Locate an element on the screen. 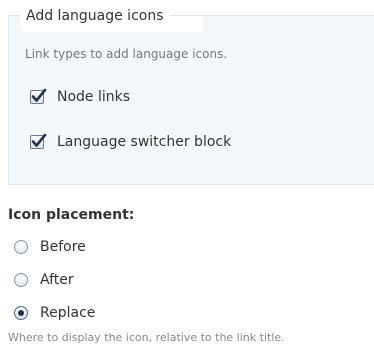 The width and height of the screenshot is (374, 349). fieldset-legend: Add language icons is located at coordinates (95, 16).